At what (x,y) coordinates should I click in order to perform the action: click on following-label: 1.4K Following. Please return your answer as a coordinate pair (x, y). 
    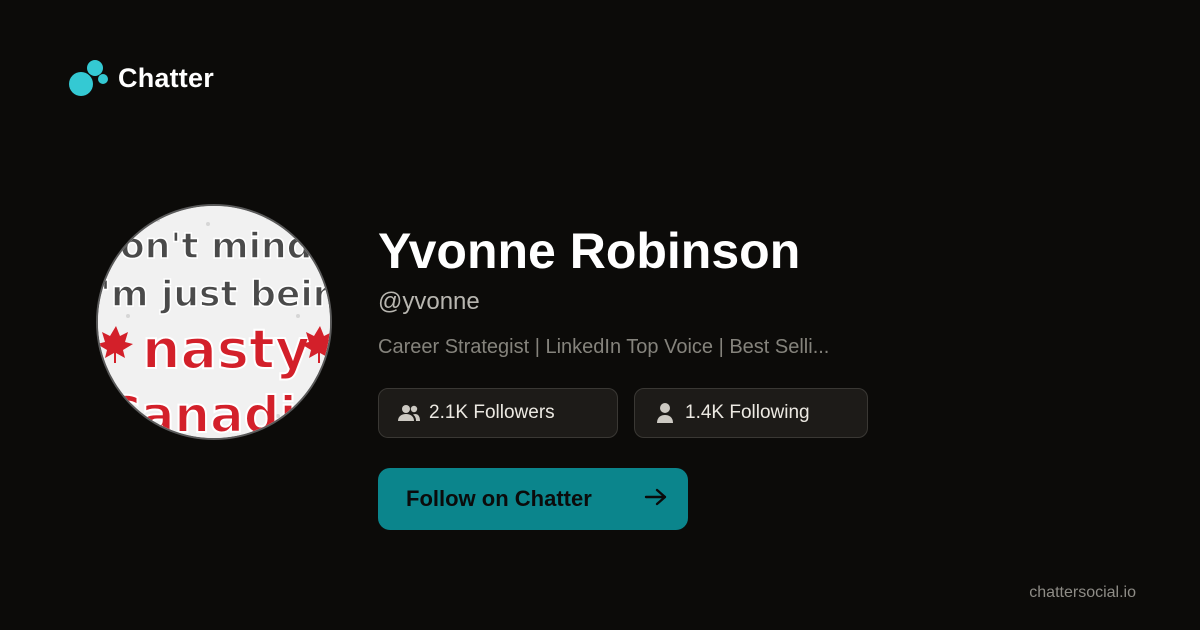
    Looking at the image, I should click on (747, 412).